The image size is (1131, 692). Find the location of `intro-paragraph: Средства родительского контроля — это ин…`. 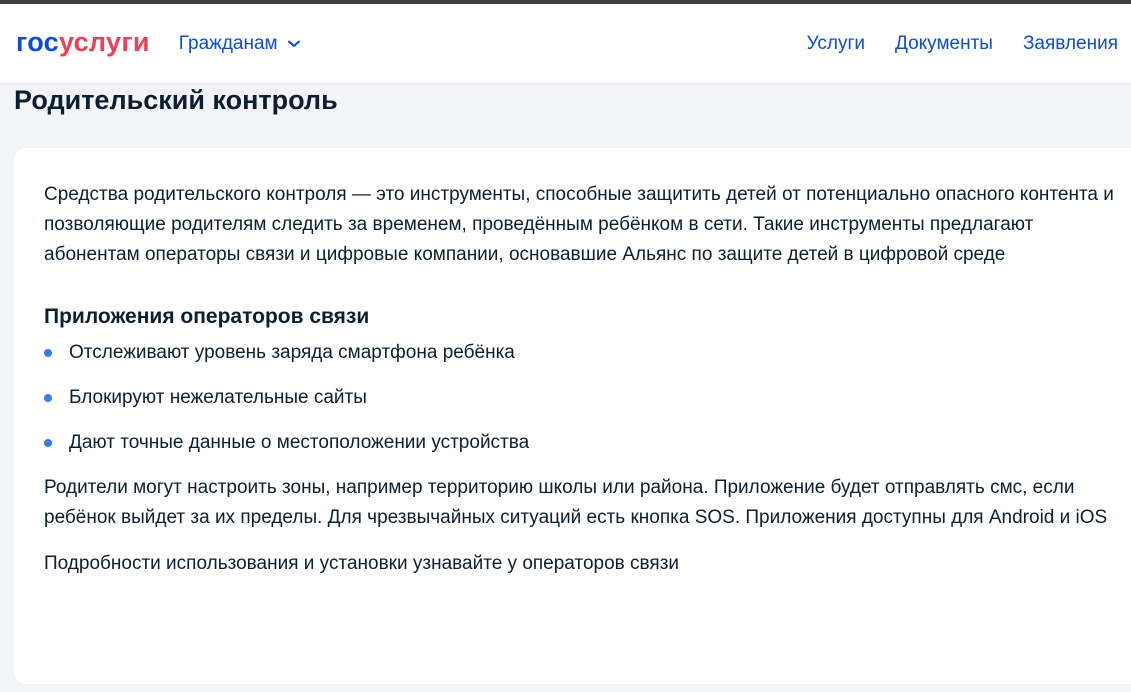

intro-paragraph: Средства родительского контроля — это ин… is located at coordinates (579, 224).